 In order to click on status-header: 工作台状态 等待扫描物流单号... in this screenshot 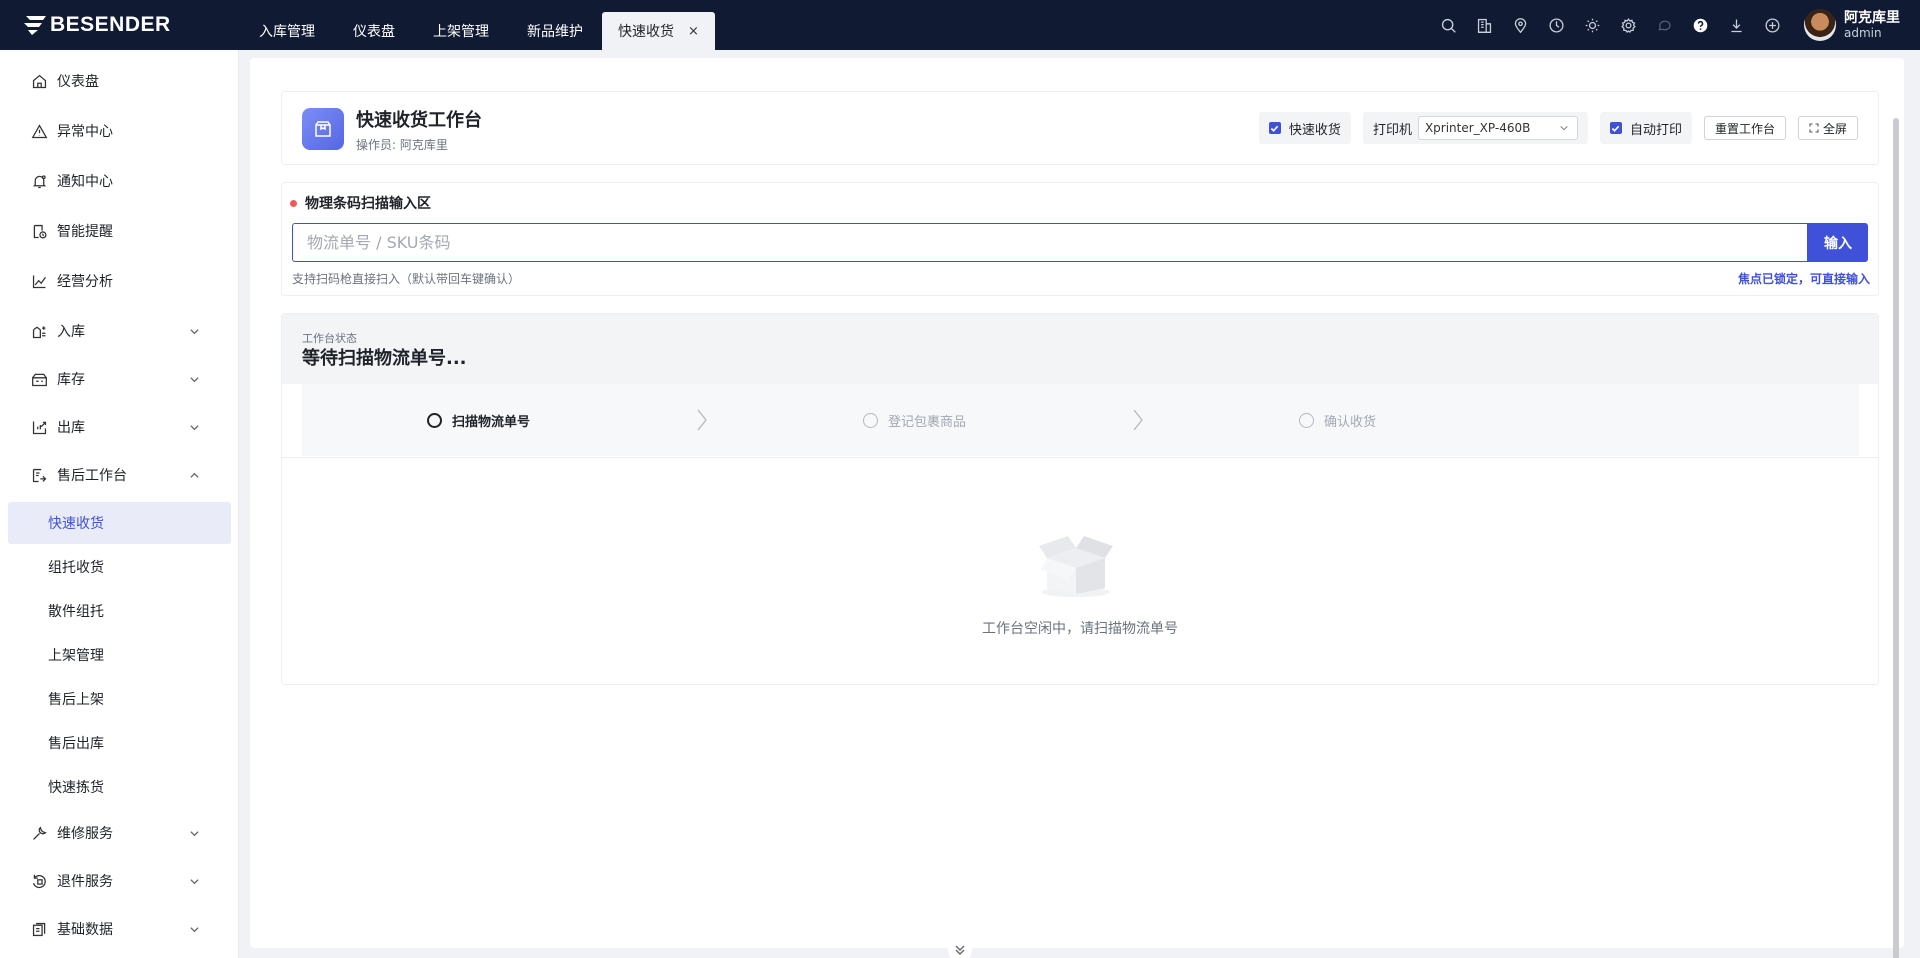, I will do `click(1080, 349)`.